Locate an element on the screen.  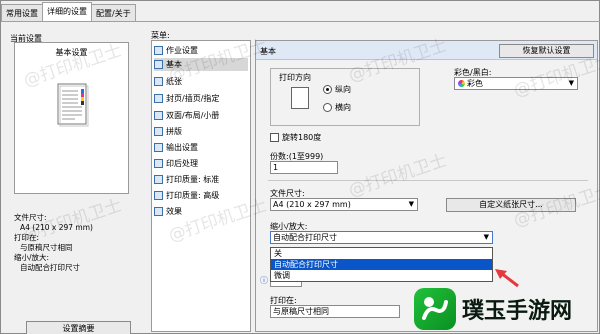
zoom-value: 自动配合打印尺寸 is located at coordinates (305, 237).